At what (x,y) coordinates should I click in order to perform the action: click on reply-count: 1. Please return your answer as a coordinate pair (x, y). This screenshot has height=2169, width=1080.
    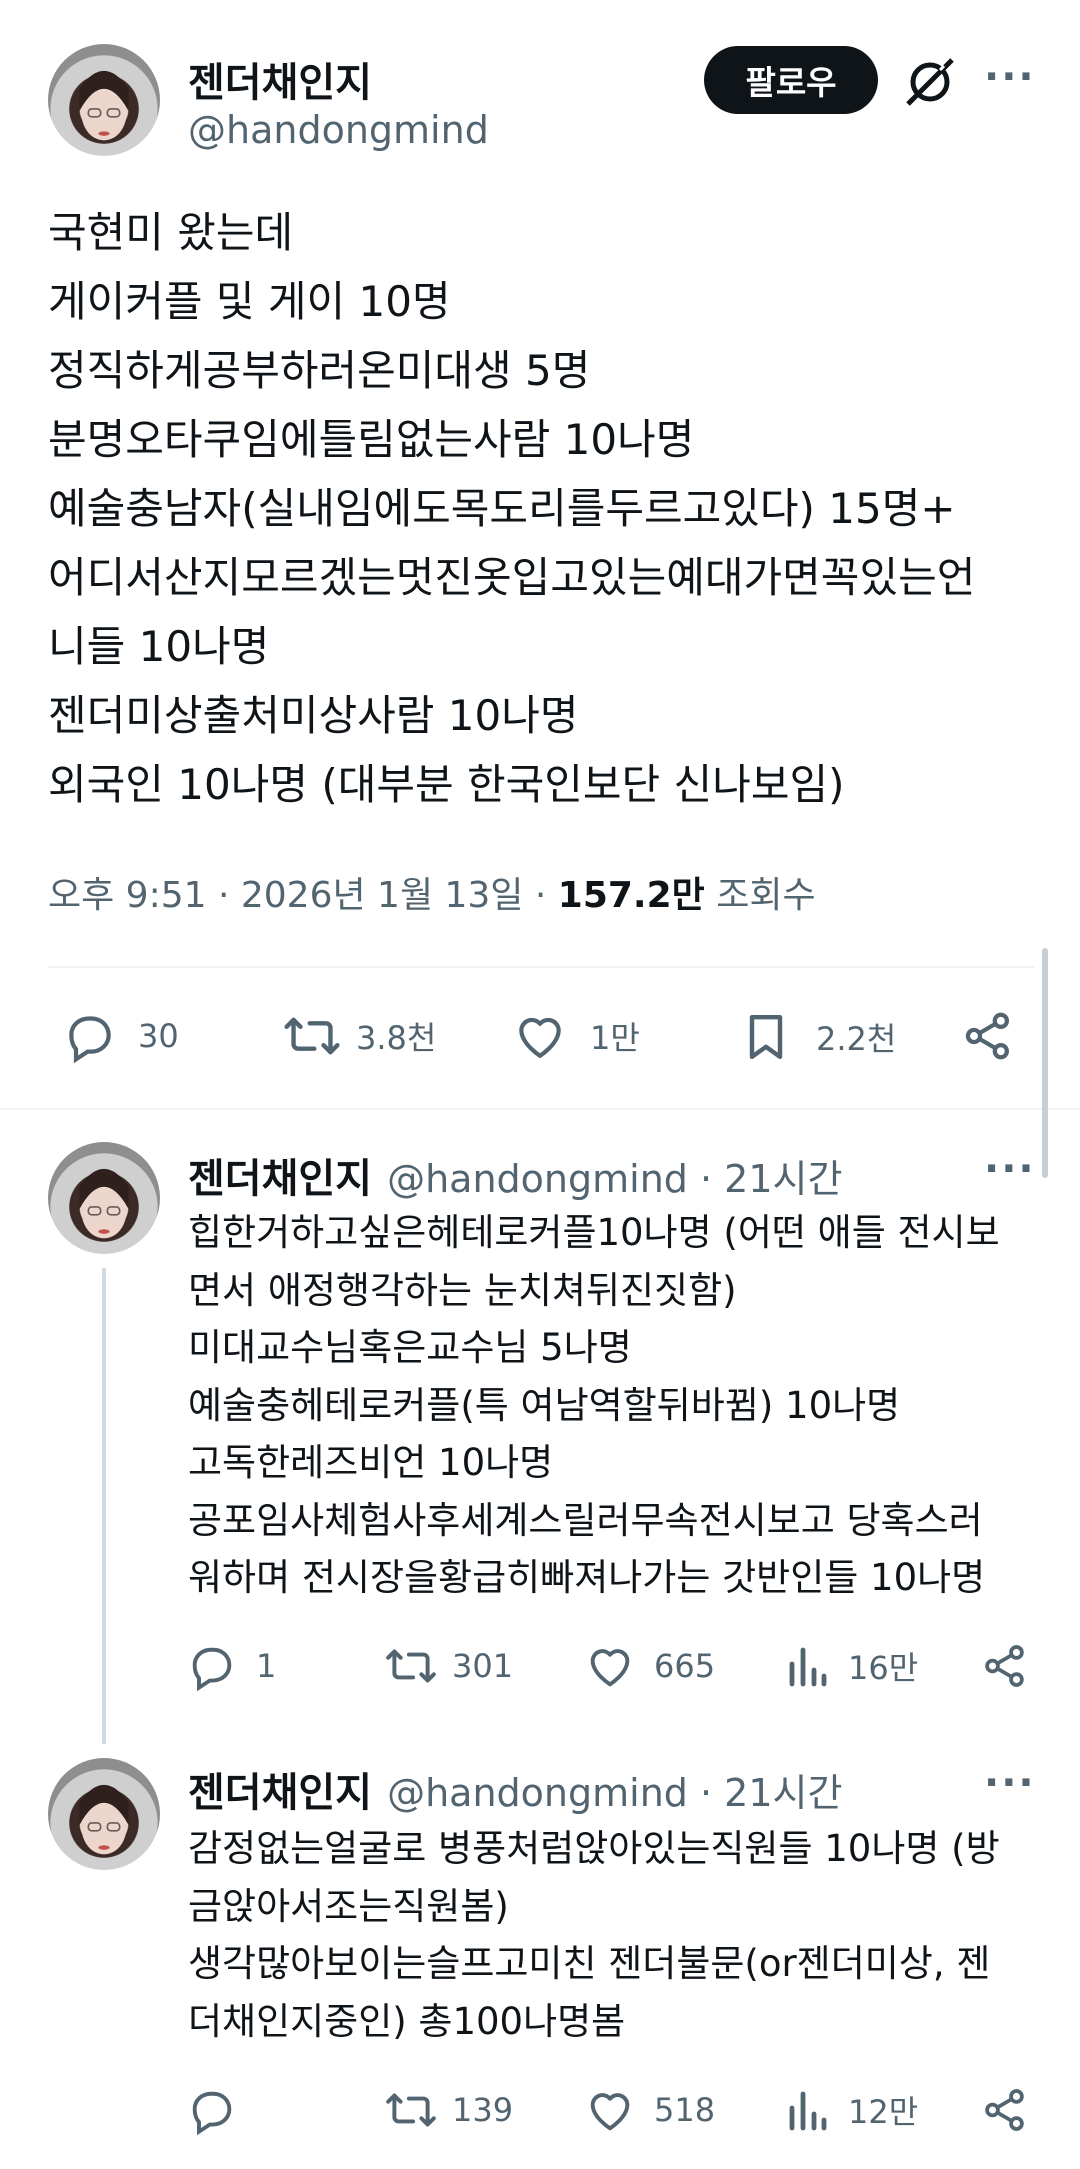
    Looking at the image, I should click on (266, 1666).